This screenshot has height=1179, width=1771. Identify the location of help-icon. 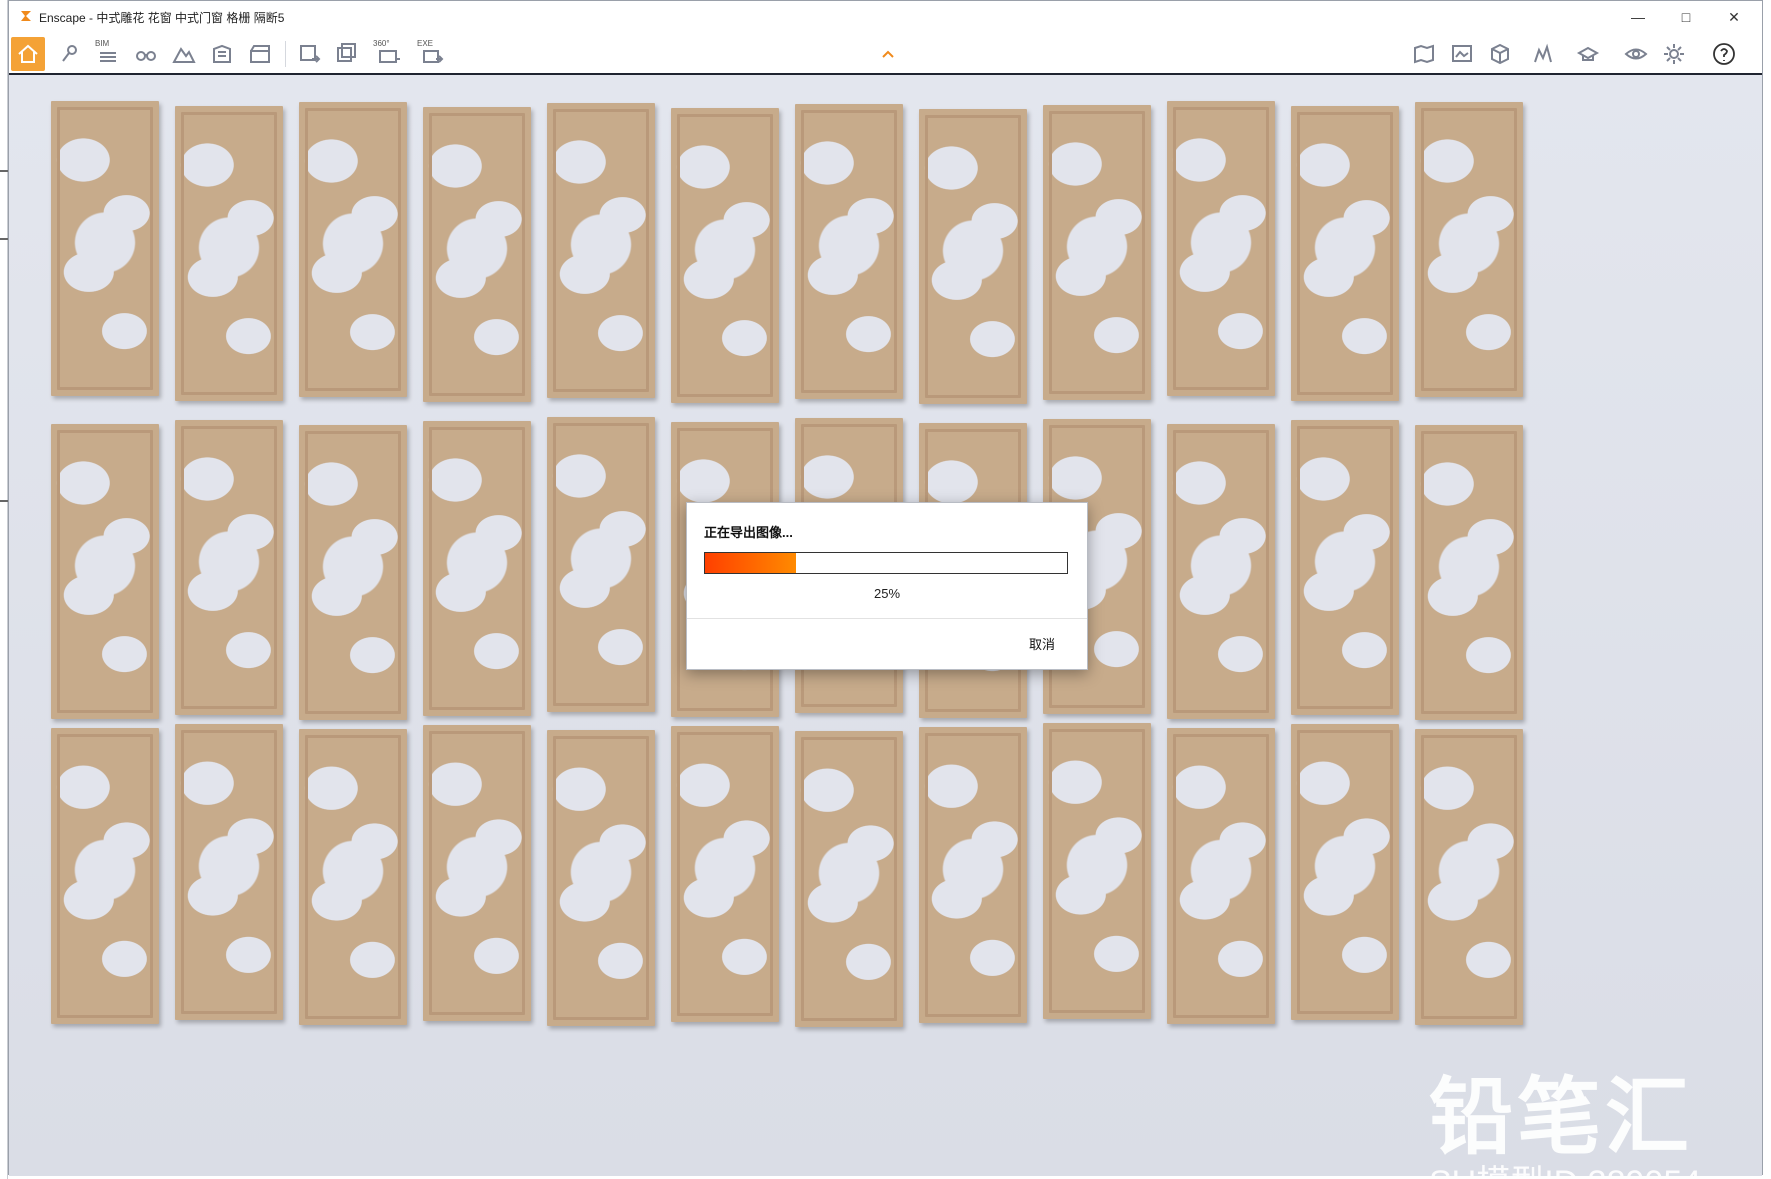
(1724, 54).